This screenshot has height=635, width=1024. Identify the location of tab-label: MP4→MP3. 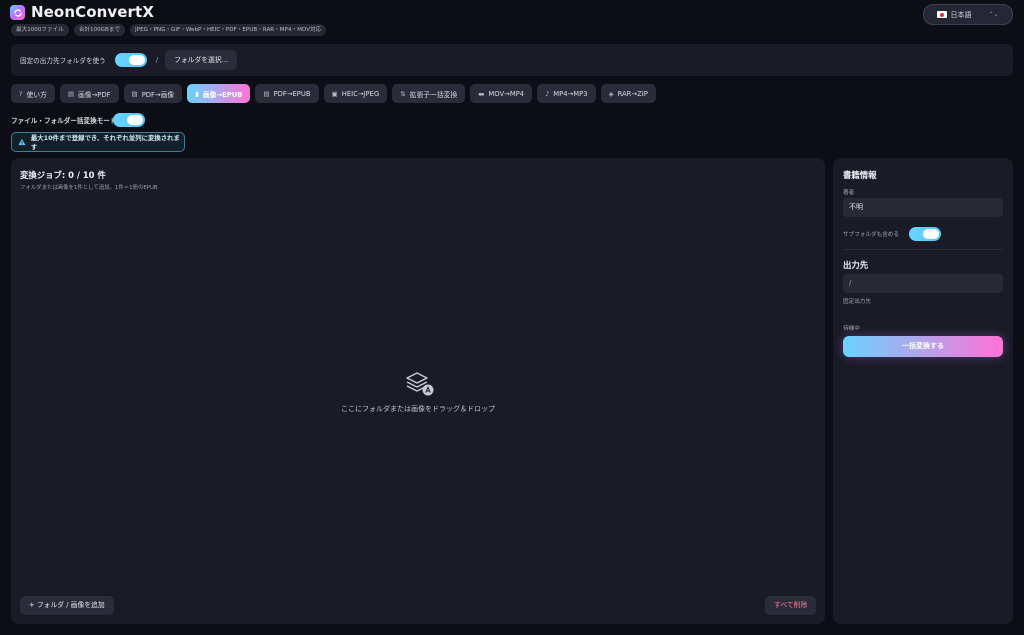
(570, 93).